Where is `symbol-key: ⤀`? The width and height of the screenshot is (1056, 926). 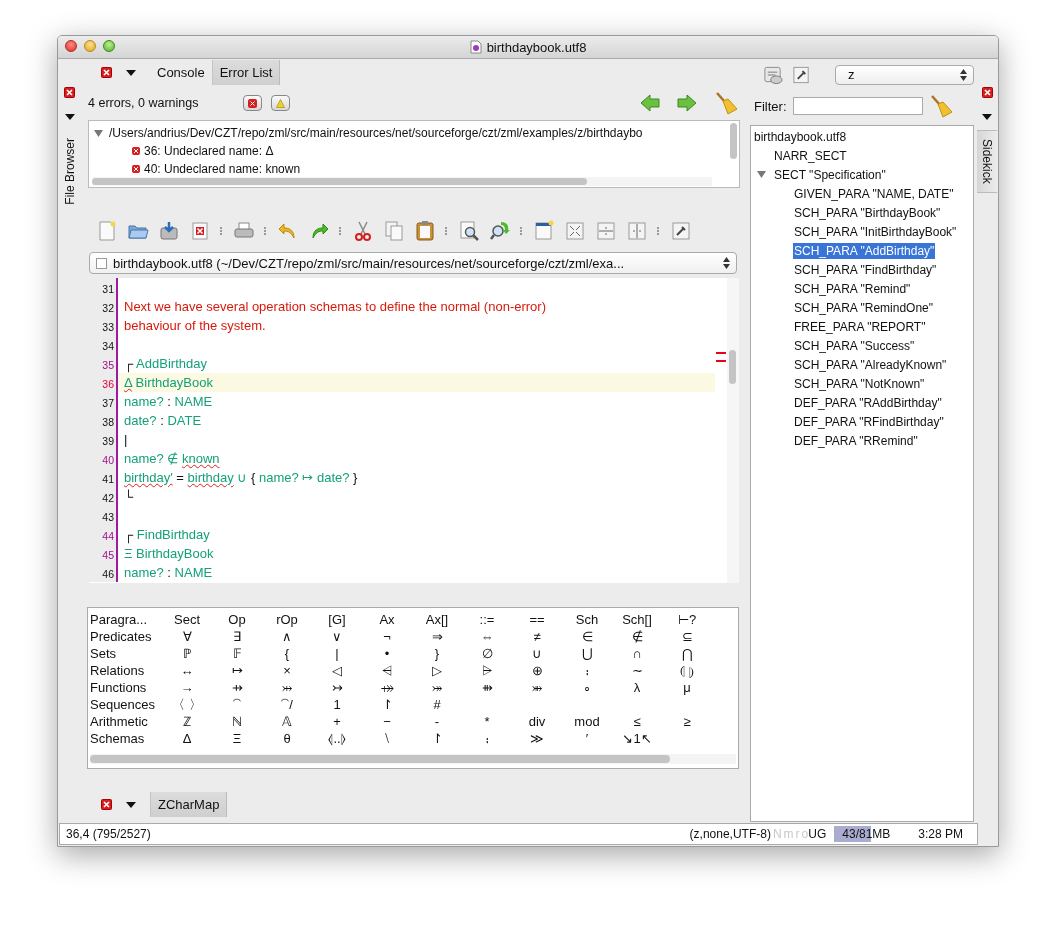
symbol-key: ⤀ is located at coordinates (387, 687).